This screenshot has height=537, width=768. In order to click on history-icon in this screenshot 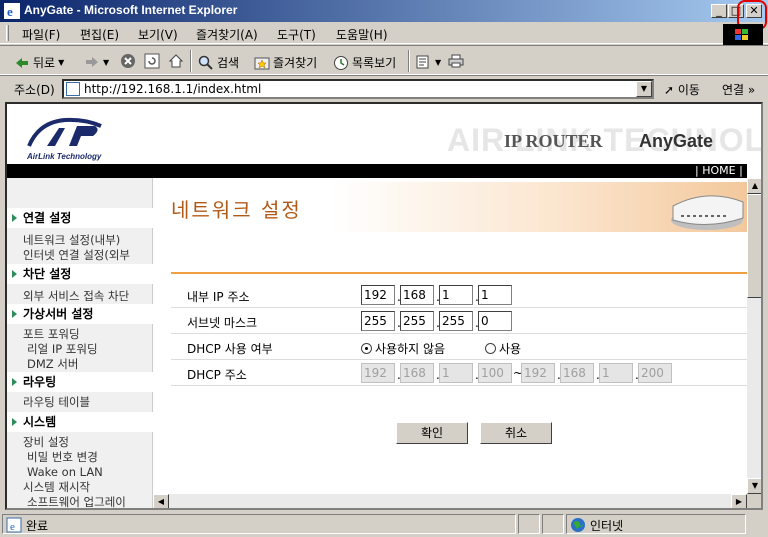, I will do `click(341, 62)`.